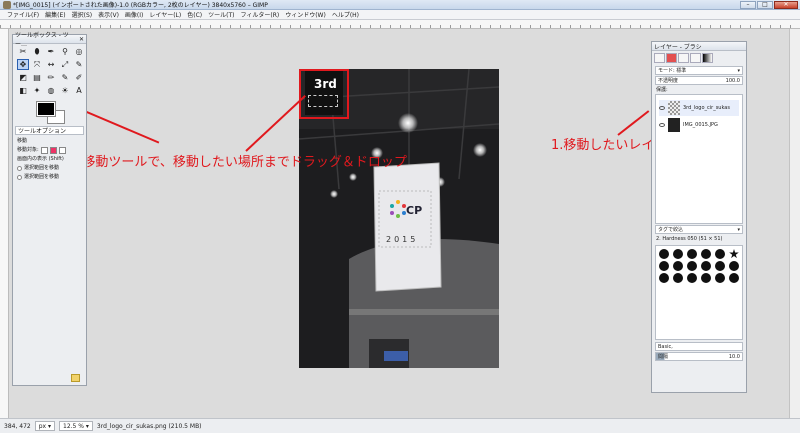 The width and height of the screenshot is (800, 433). What do you see at coordinates (82, 14) in the screenshot?
I see `menu-select: 選択(S)` at bounding box center [82, 14].